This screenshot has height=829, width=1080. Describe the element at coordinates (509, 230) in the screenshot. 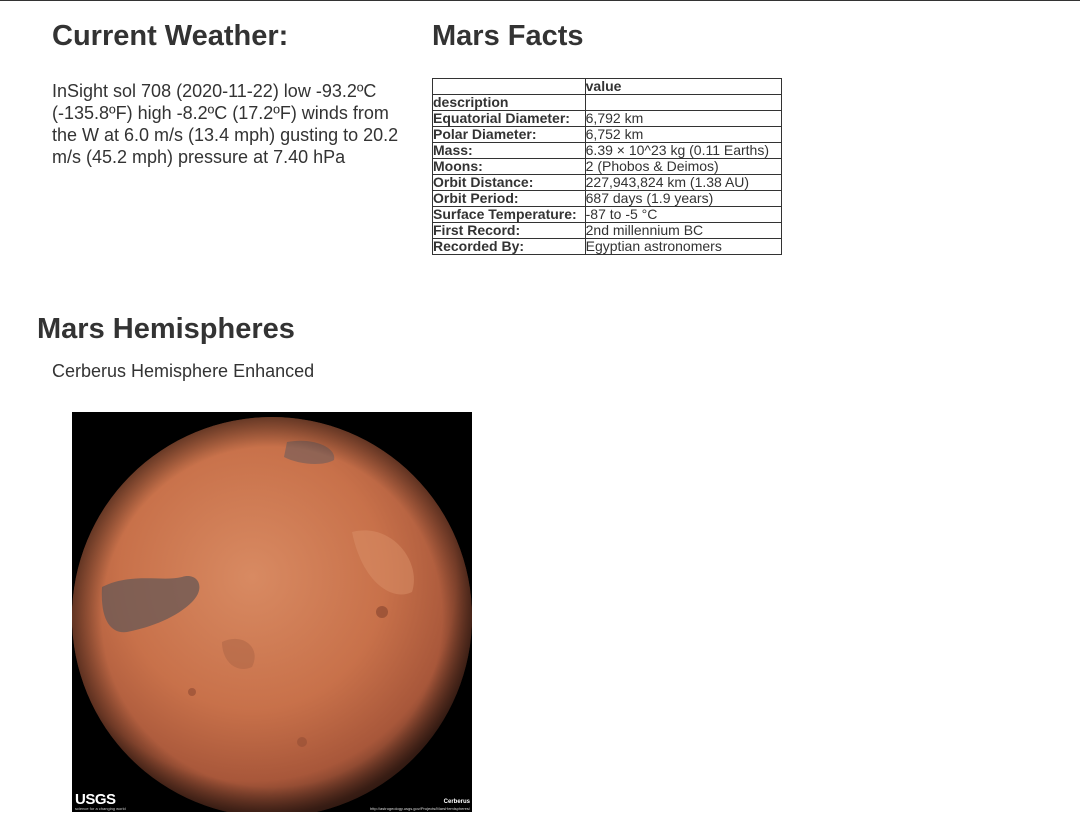

I see `fact-label: First Record:` at that location.